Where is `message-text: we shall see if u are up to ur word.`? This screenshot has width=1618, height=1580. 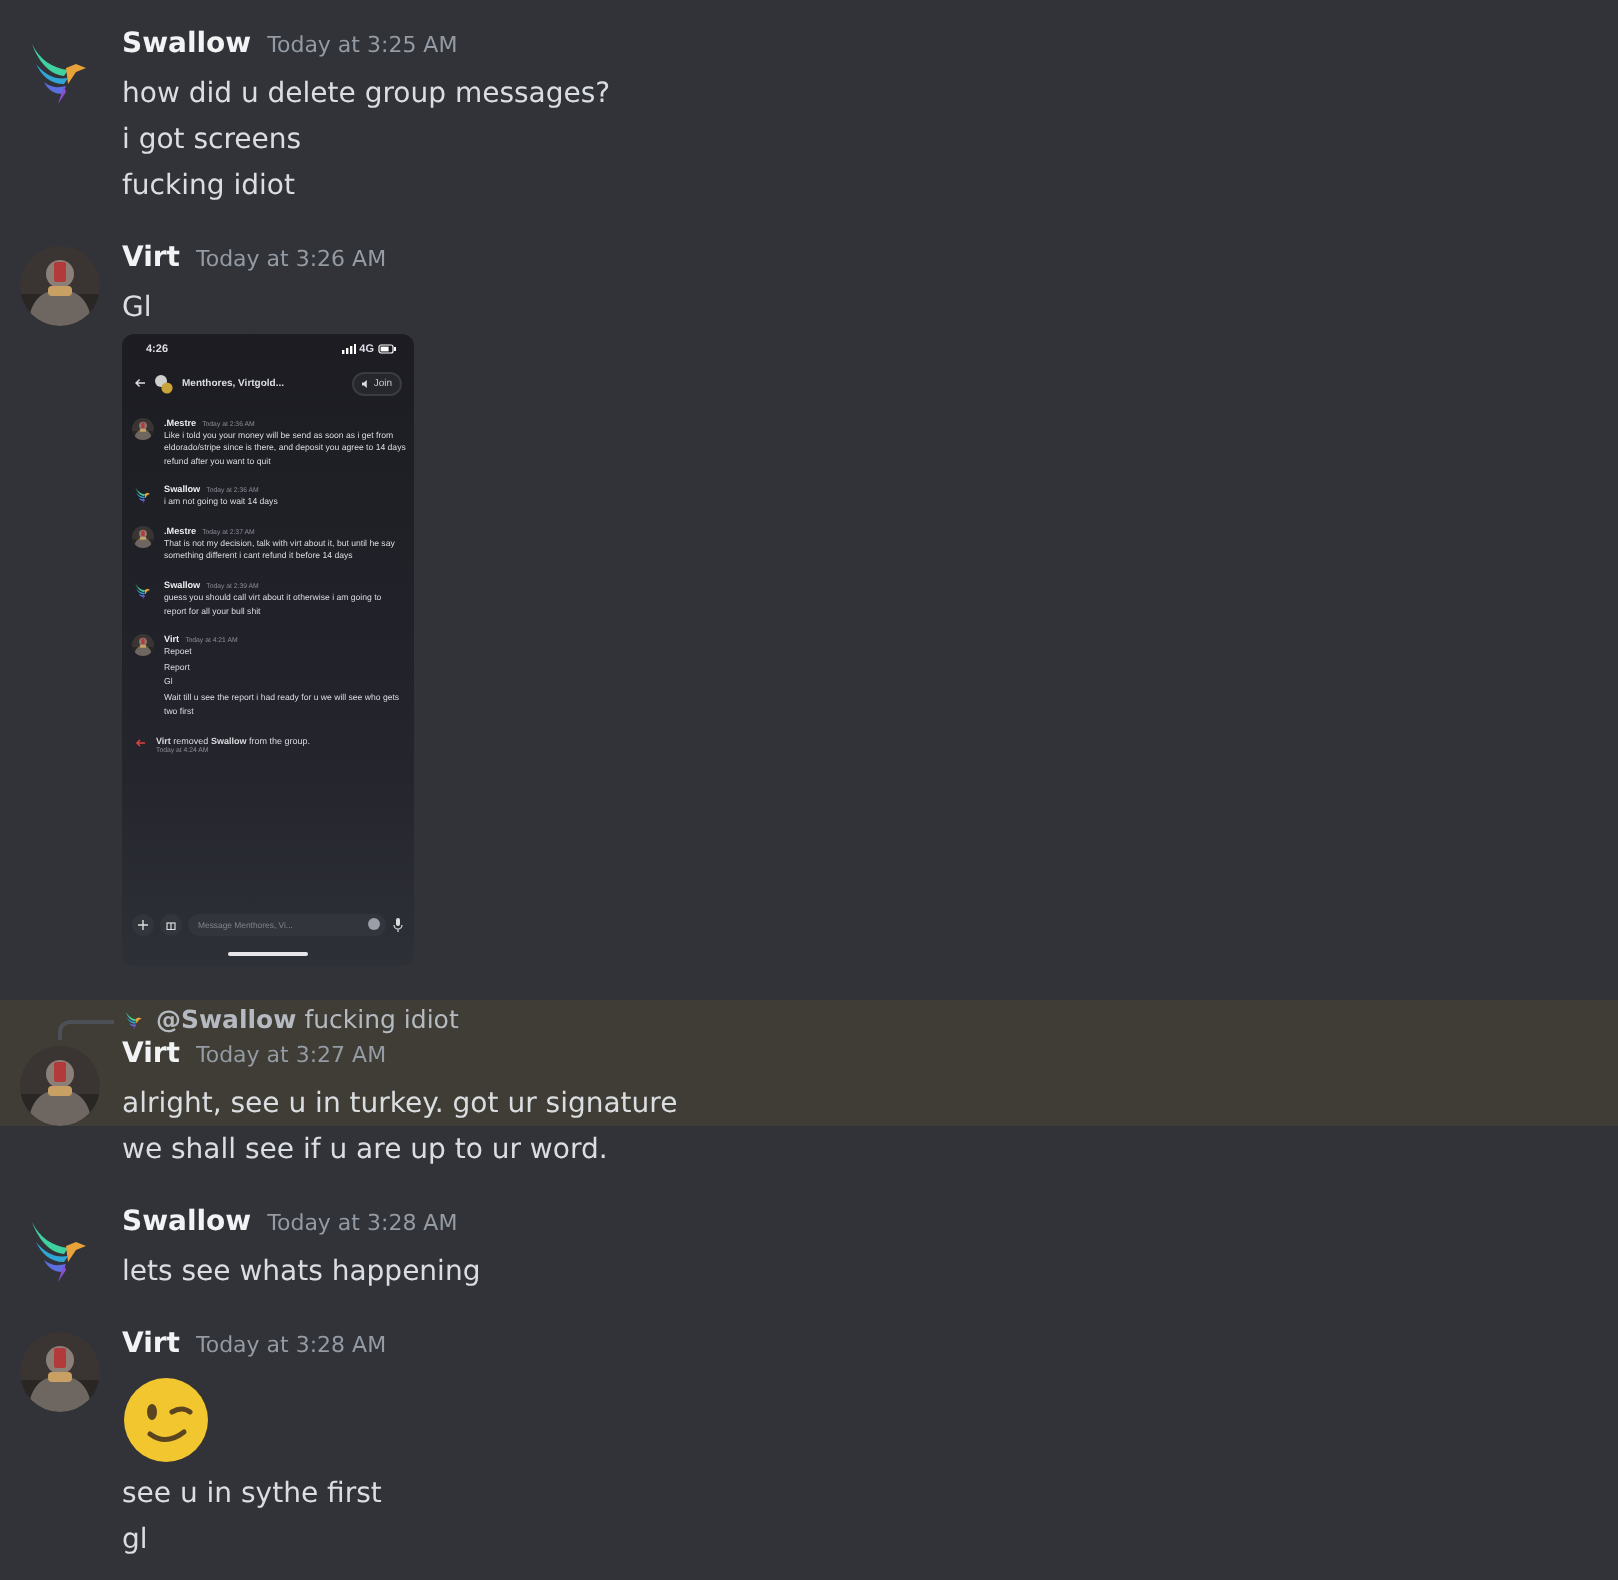 message-text: we shall see if u are up to ur word. is located at coordinates (366, 1150).